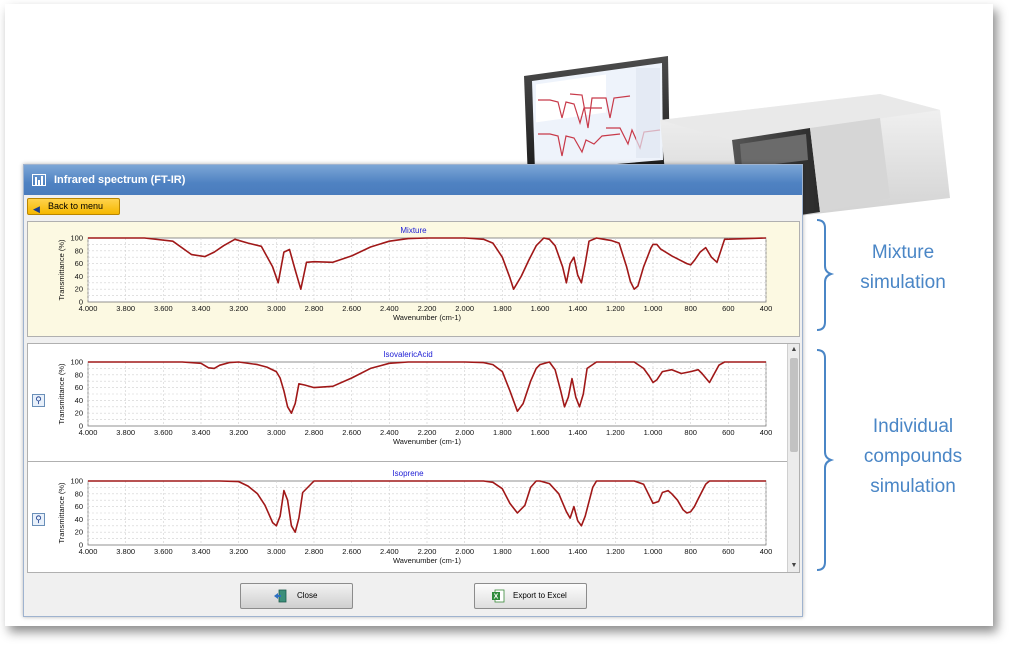 The width and height of the screenshot is (1021, 655). Describe the element at coordinates (540, 595) in the screenshot. I see `export-label: Export to Excel` at that location.